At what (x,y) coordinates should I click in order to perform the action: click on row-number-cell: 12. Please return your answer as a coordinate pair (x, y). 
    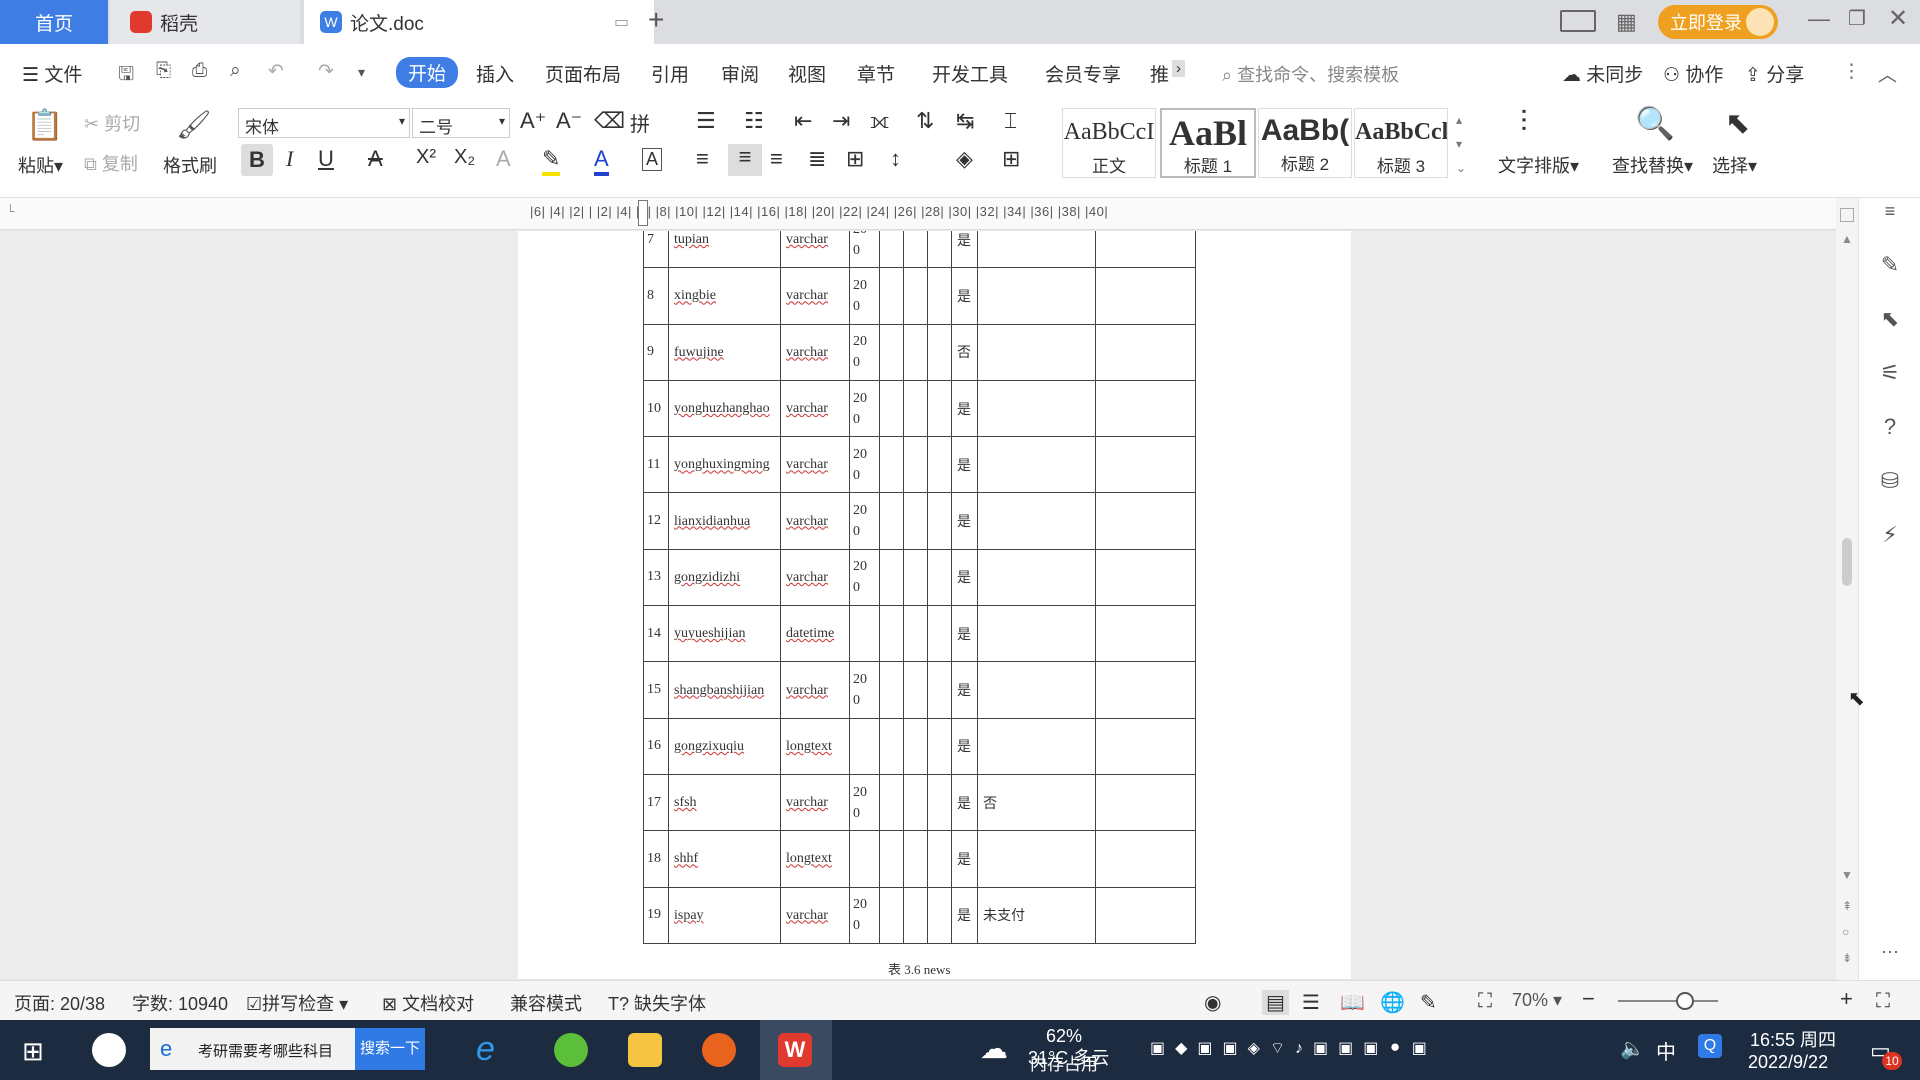
    Looking at the image, I should click on (656, 521).